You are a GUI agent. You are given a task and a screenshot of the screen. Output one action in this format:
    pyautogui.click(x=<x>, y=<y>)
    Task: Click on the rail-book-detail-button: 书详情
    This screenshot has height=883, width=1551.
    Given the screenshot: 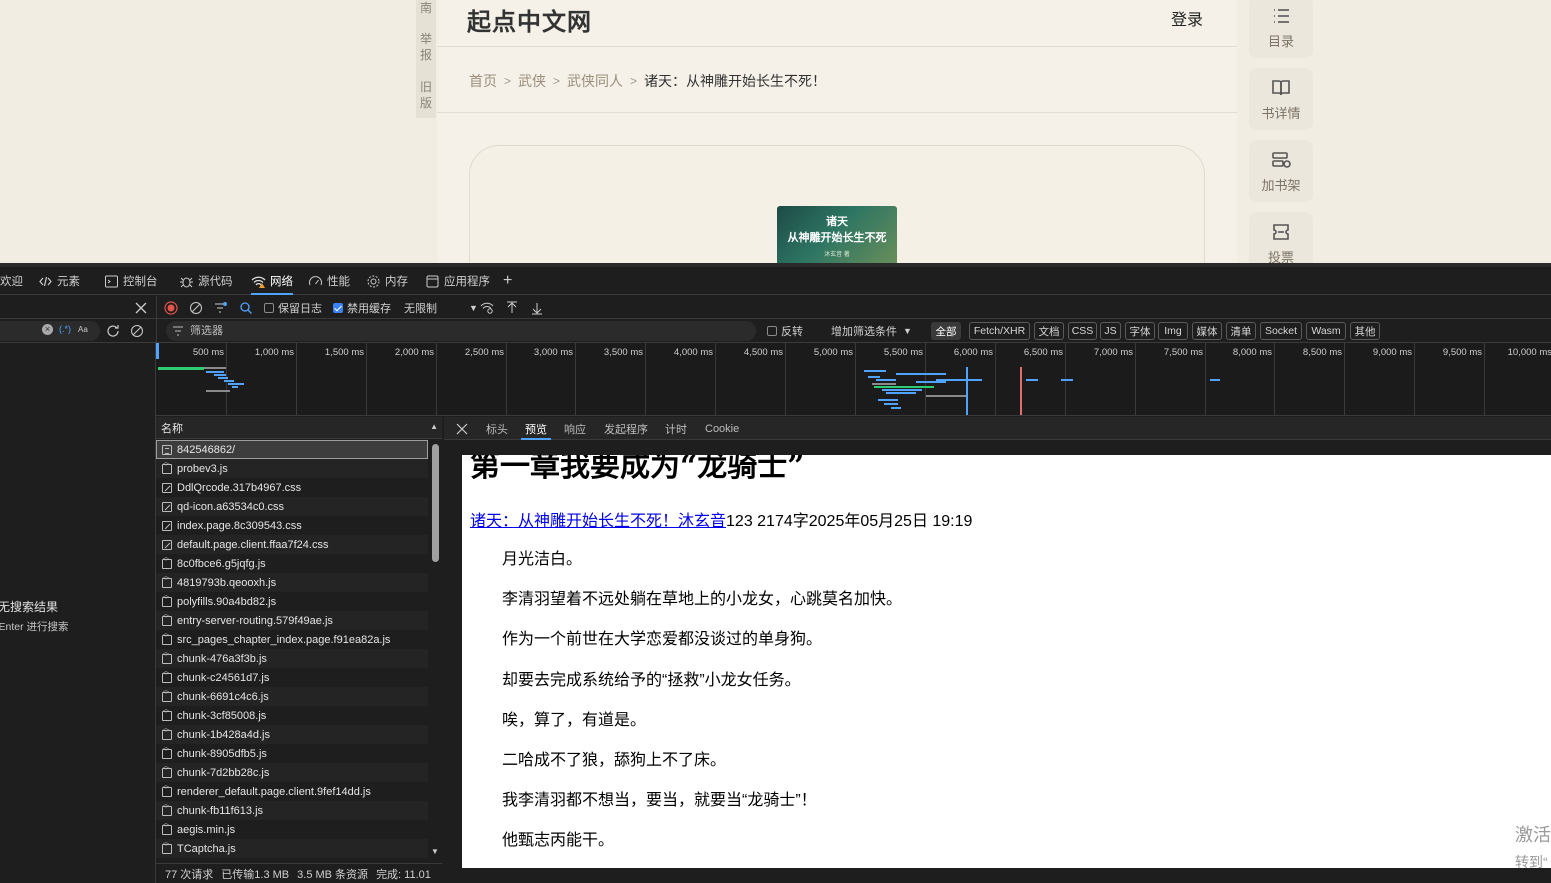 What is the action you would take?
    pyautogui.click(x=1281, y=99)
    